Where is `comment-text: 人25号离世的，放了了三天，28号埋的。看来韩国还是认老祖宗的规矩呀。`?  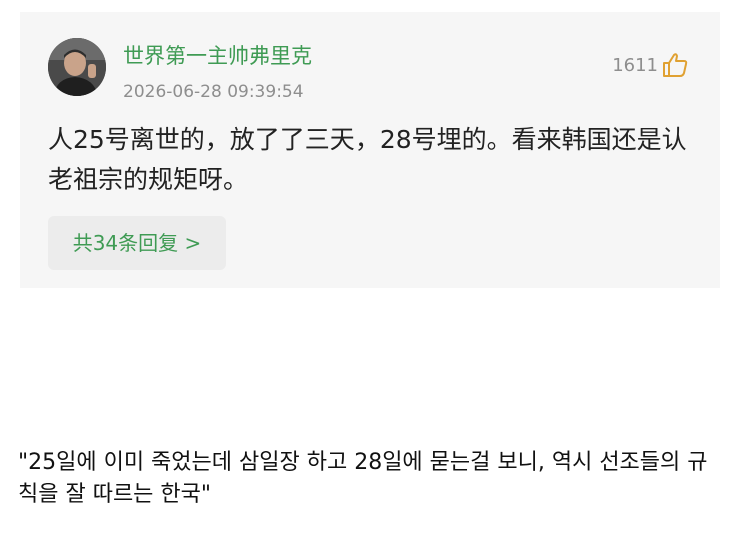 comment-text: 人25号离世的，放了了三天，28号埋的。看来韩国还是认老祖宗的规矩呀。 is located at coordinates (367, 159).